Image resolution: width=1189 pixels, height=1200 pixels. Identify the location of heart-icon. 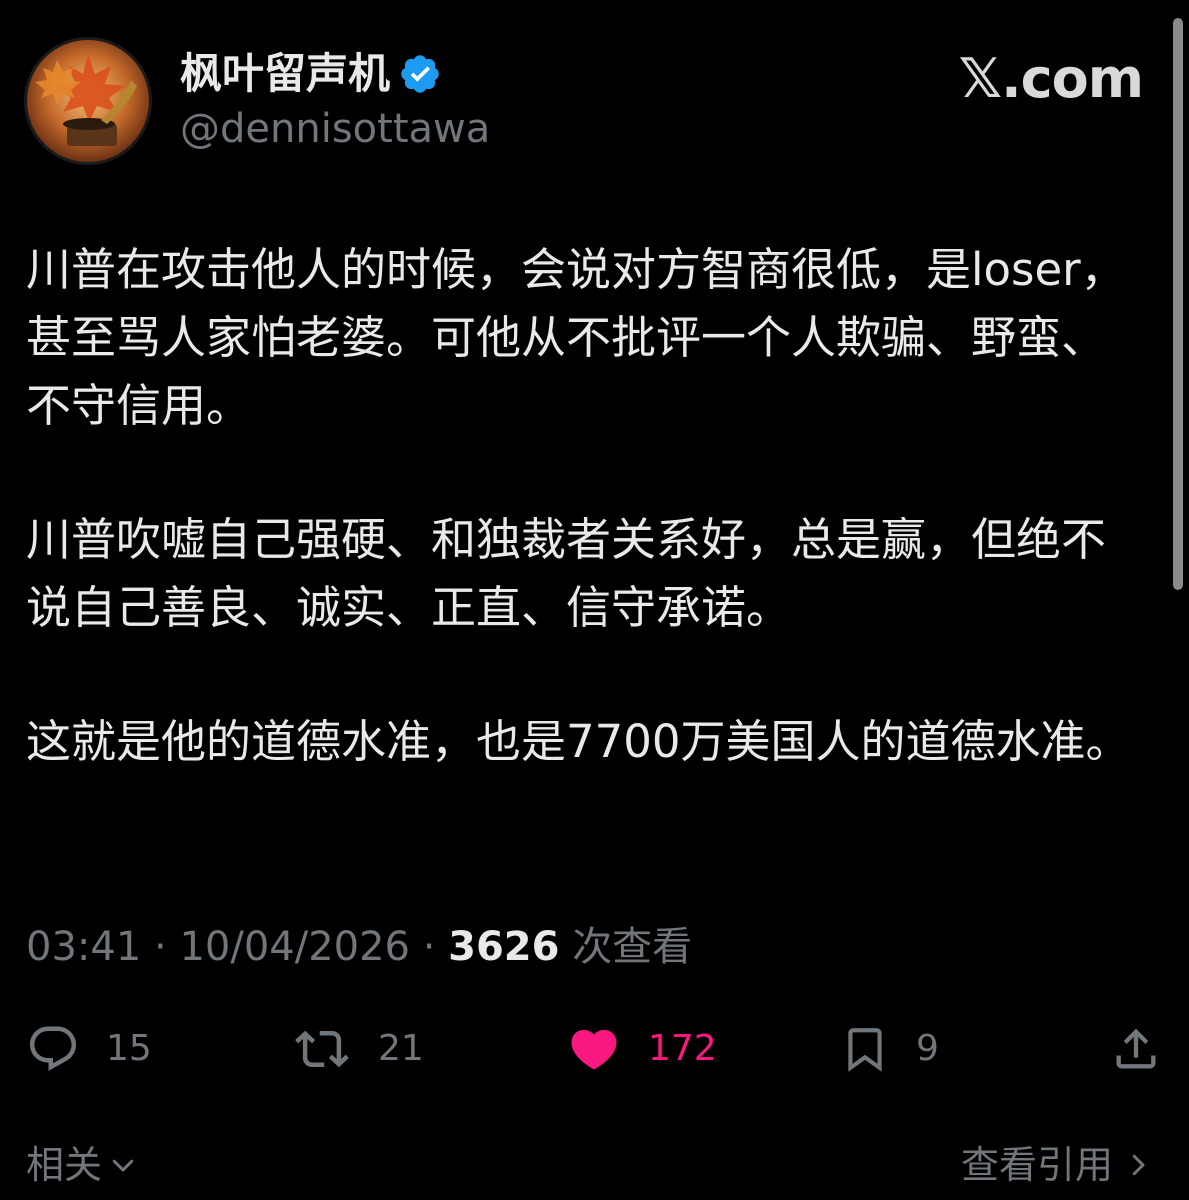
(594, 1049).